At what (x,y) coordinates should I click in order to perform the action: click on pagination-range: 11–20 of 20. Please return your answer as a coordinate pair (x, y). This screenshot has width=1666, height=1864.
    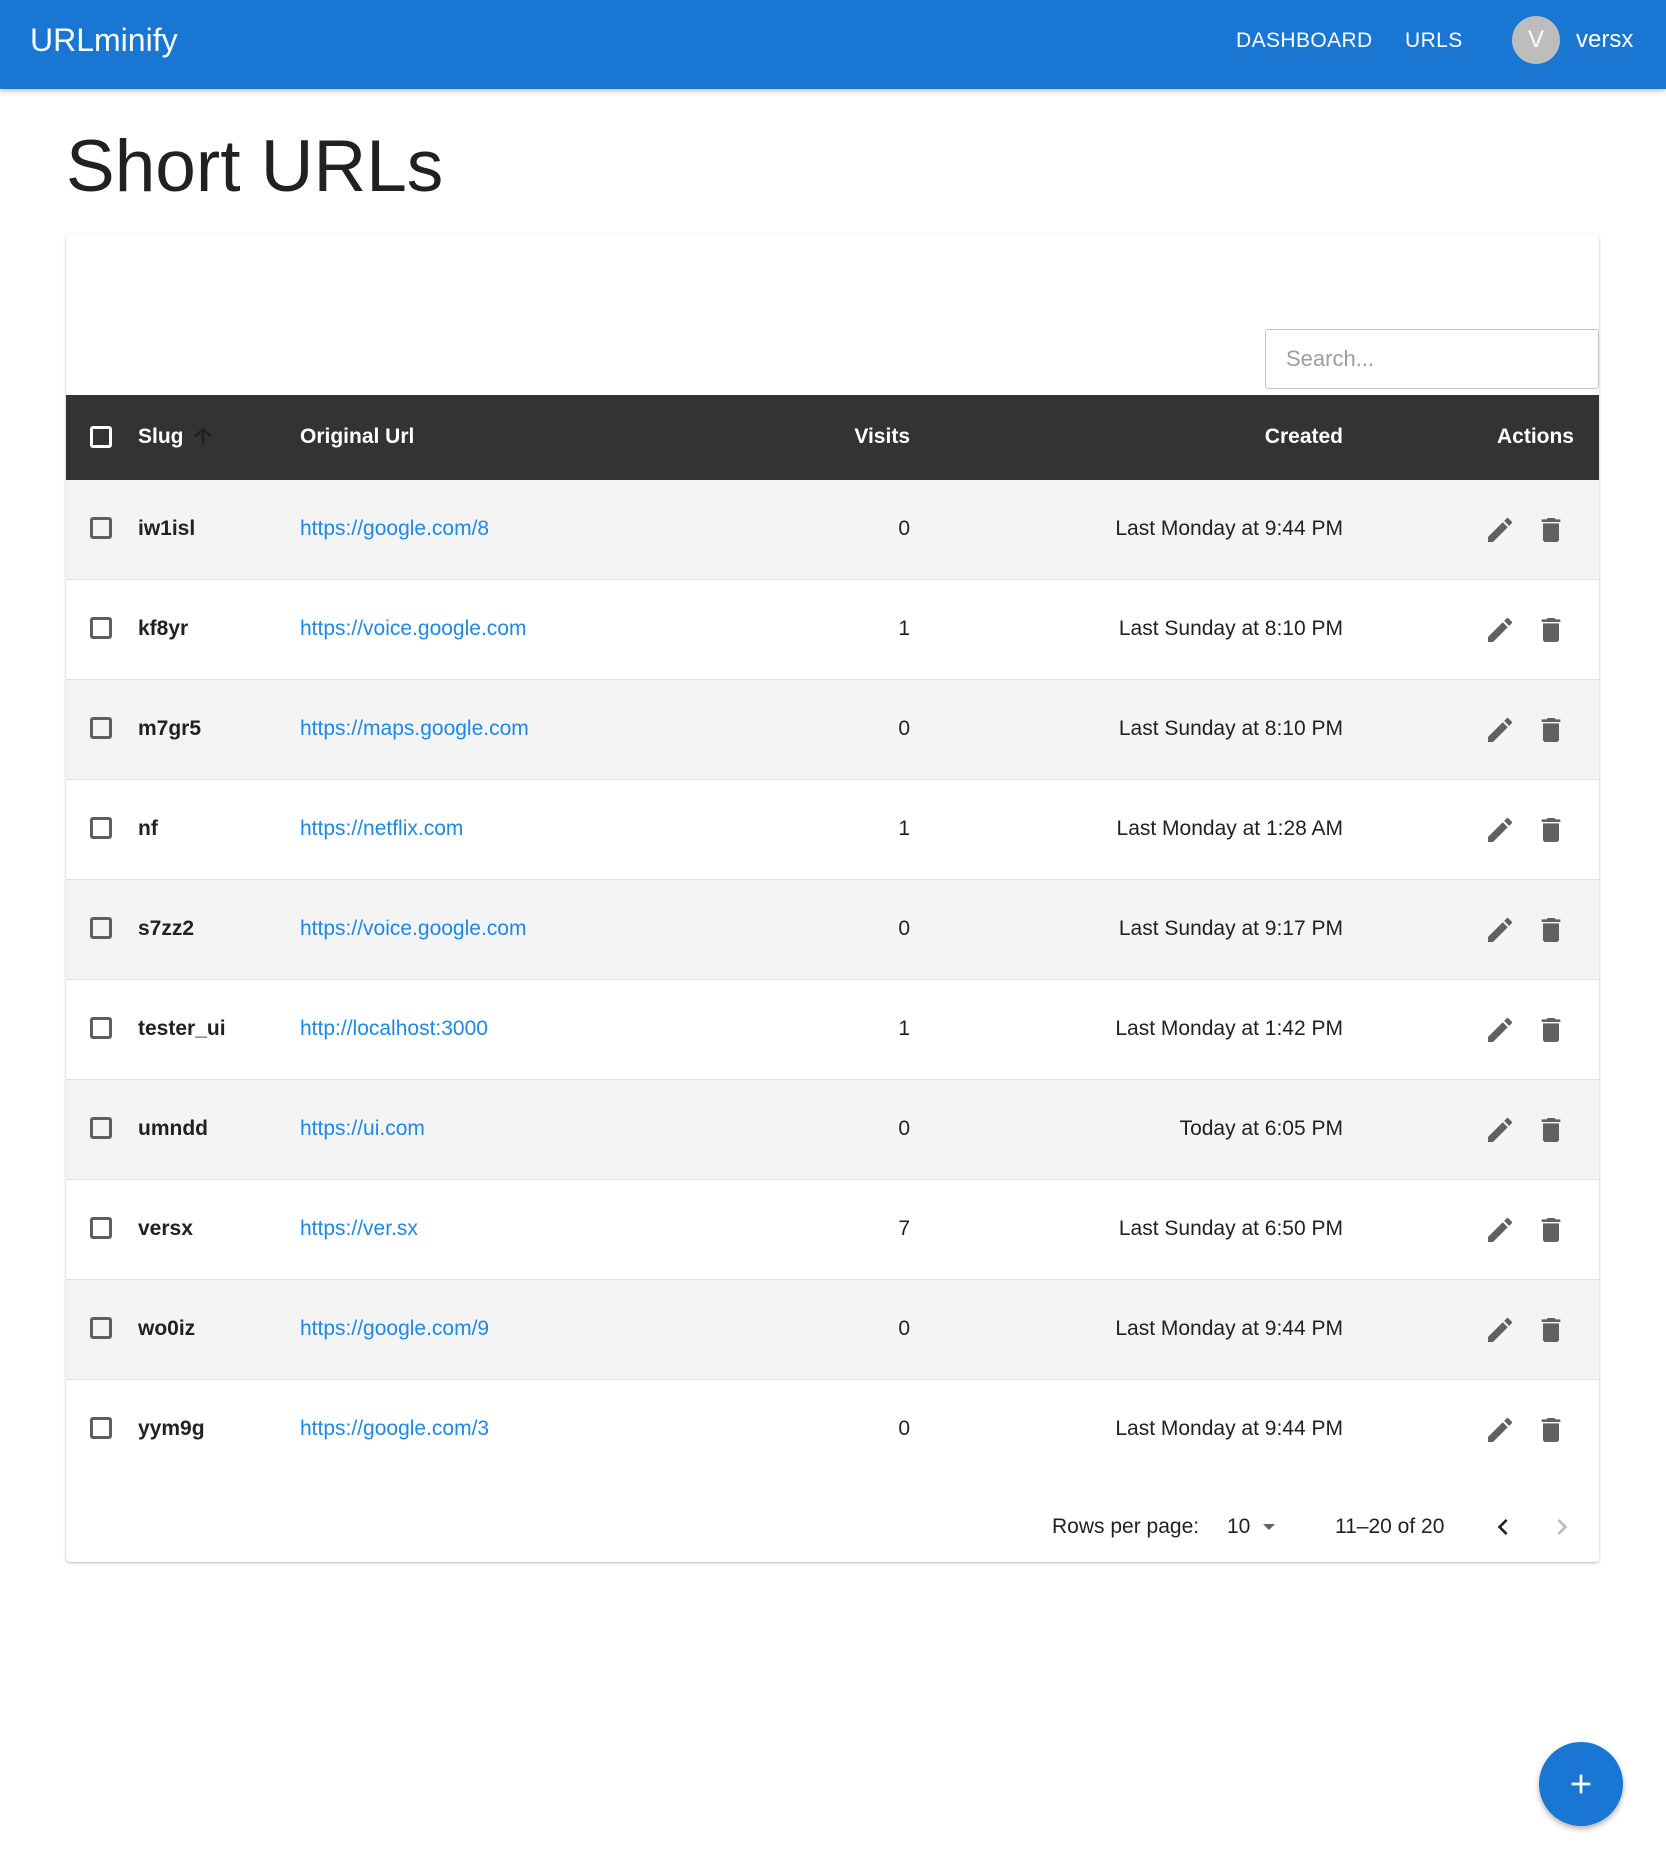
    Looking at the image, I should click on (1390, 1526).